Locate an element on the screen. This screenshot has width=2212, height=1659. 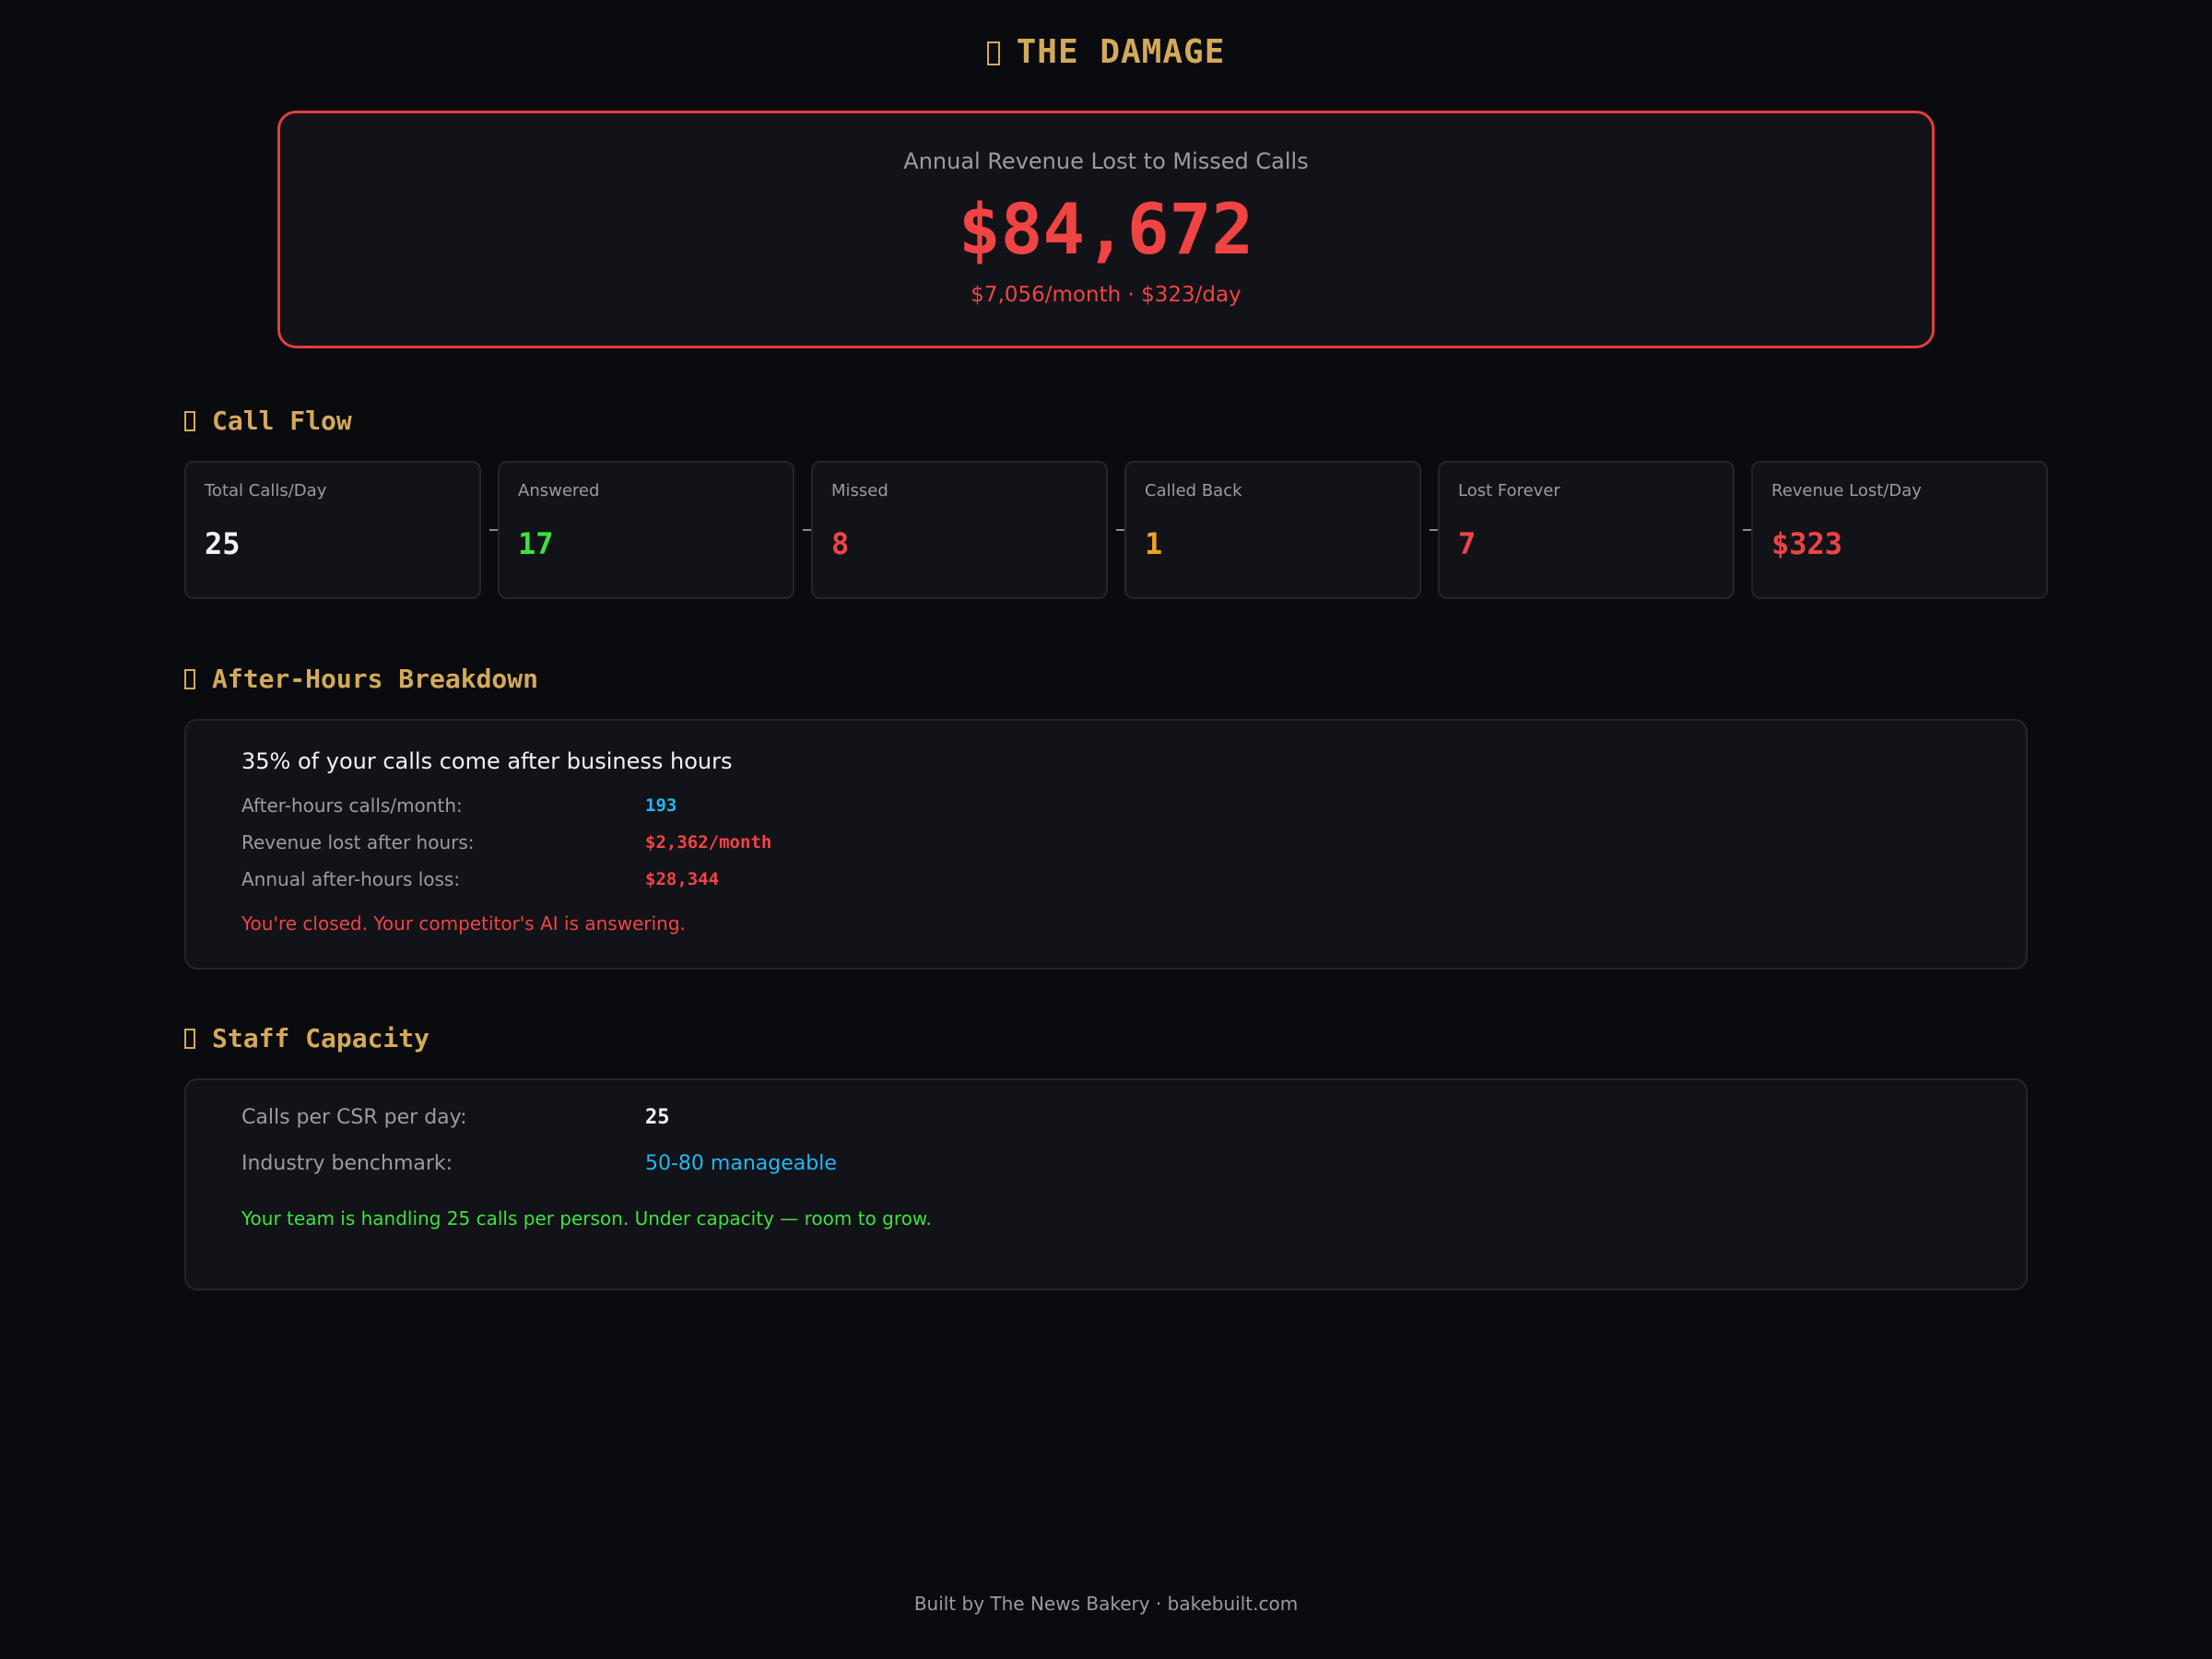
after-hours-annual-value: $28,344 is located at coordinates (682, 879).